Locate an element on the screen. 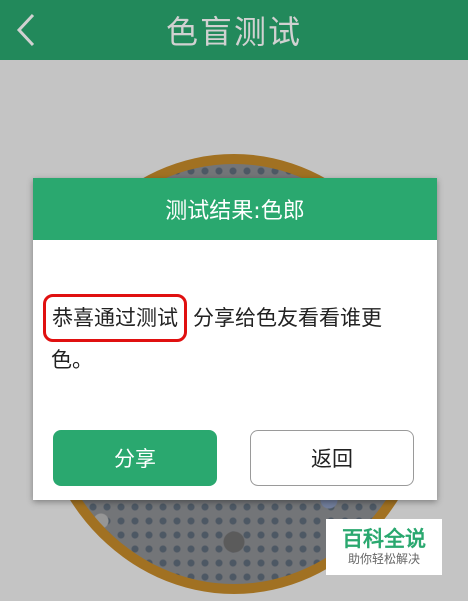  watermark-sub-text: 助你轻松解决 is located at coordinates (383, 559).